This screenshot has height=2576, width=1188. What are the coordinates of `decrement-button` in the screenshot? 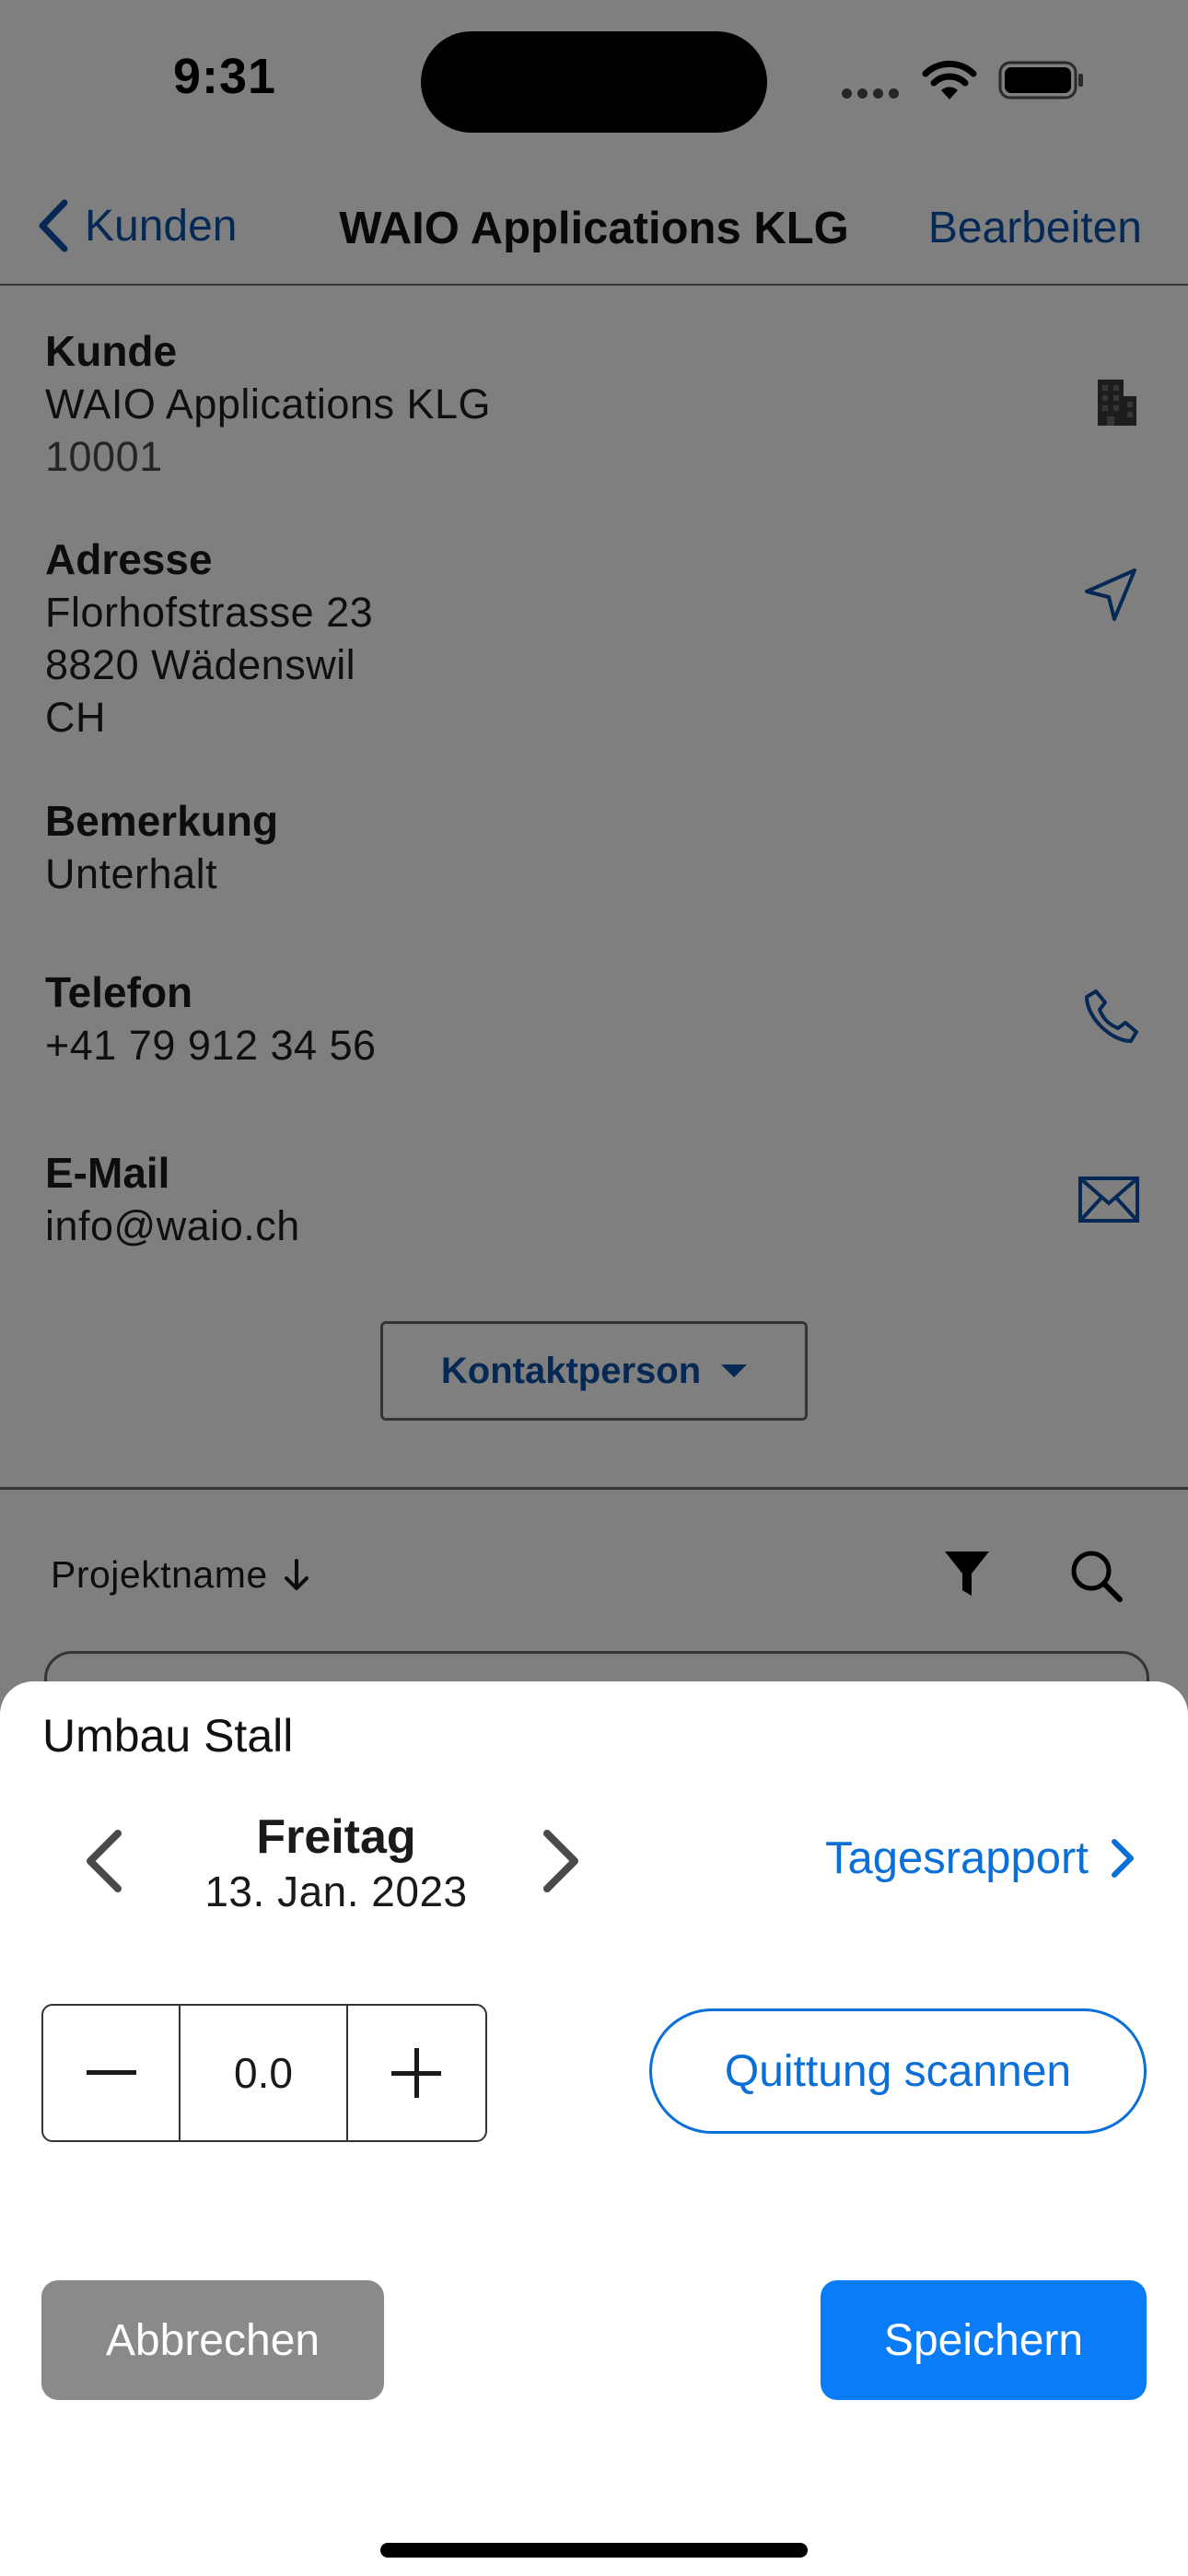 It's located at (112, 2073).